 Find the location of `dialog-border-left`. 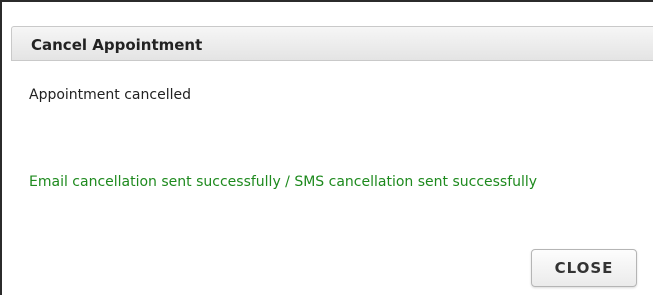

dialog-border-left is located at coordinates (1, 147).